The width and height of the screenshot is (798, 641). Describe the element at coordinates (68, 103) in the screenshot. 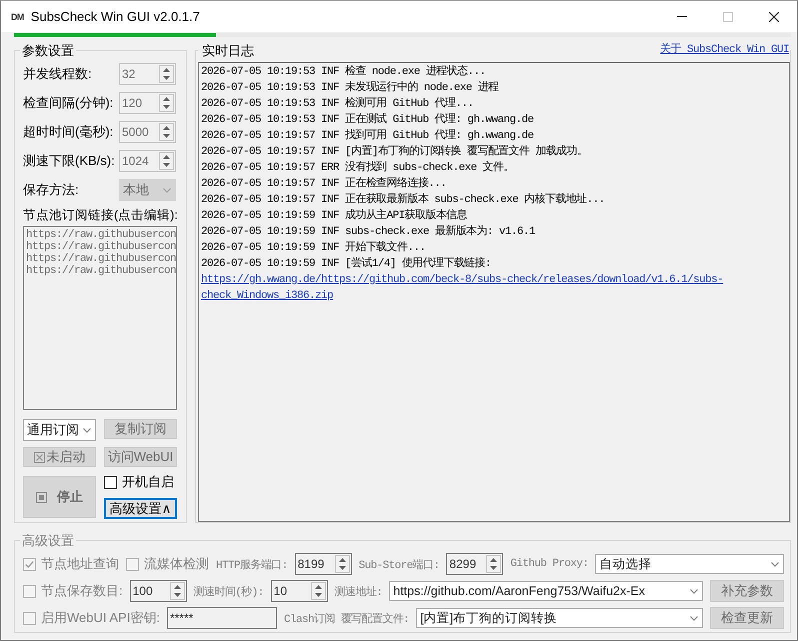

I see `field-label: 检查间隔(分钟):` at that location.